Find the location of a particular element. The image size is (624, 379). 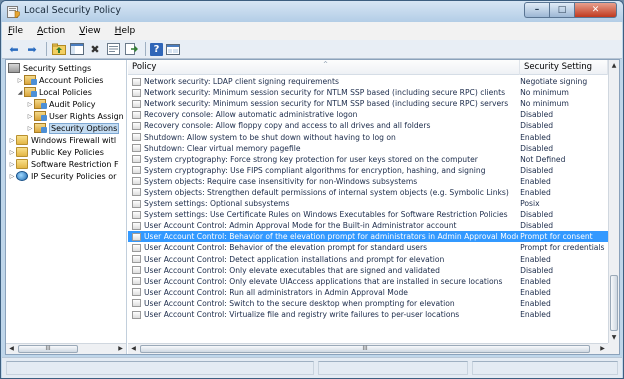

export-list-button is located at coordinates (131, 49).